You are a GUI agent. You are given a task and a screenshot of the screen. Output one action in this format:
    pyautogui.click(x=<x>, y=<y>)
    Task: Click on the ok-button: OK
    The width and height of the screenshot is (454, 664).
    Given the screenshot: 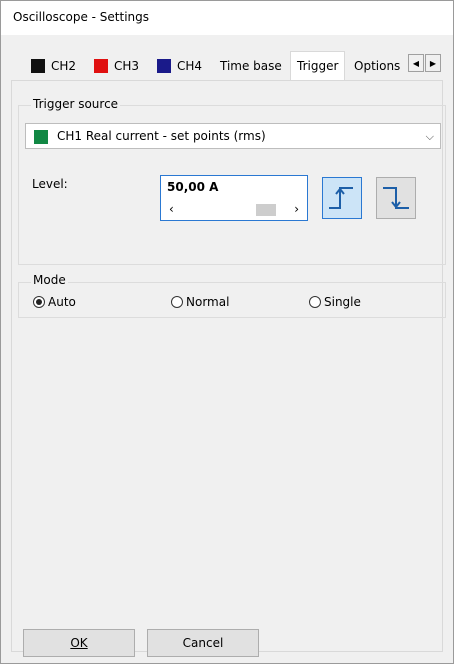 What is the action you would take?
    pyautogui.click(x=79, y=643)
    